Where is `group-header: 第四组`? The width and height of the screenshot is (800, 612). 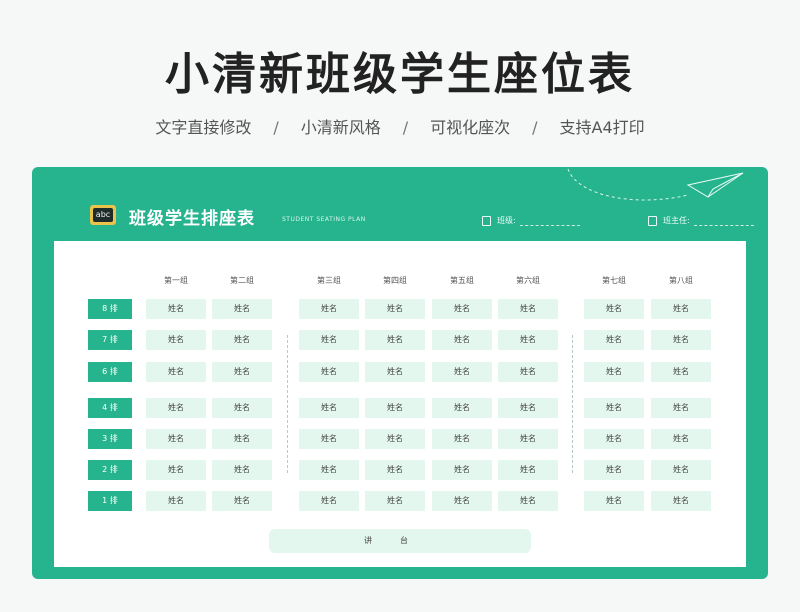
group-header: 第四组 is located at coordinates (395, 280).